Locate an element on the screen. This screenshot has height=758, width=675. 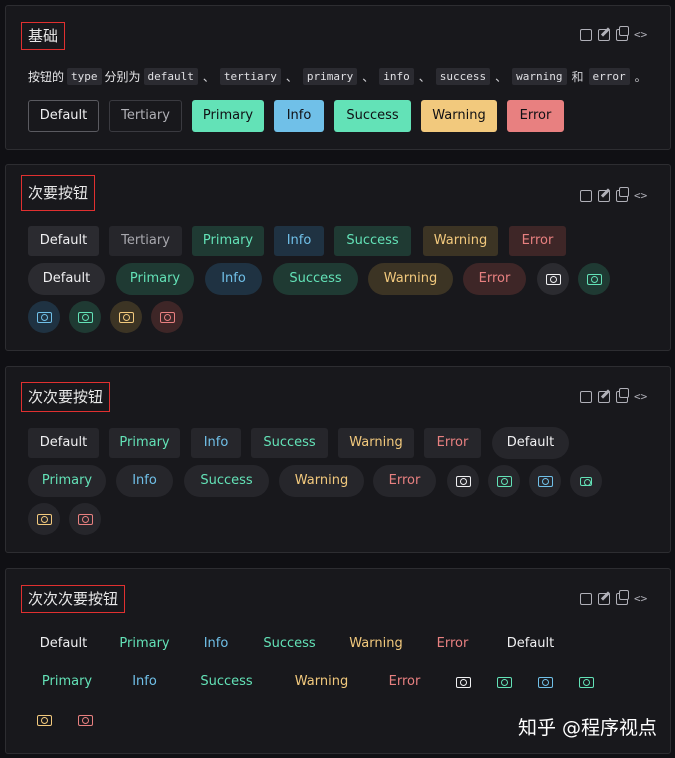
secondary-circle-info-button is located at coordinates (44, 317).